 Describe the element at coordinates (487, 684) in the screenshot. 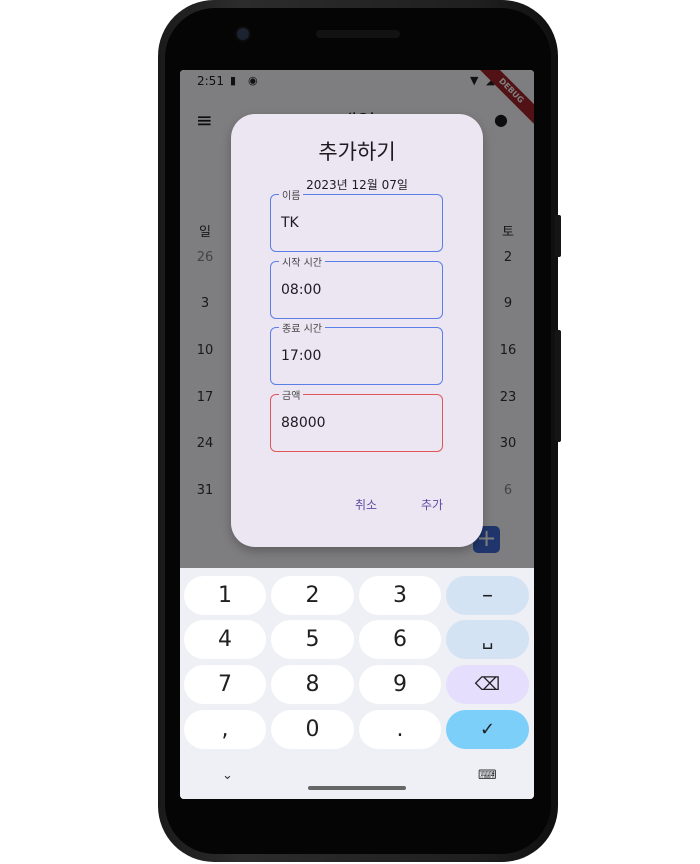

I see `backspace-key-icon: ⌫` at that location.